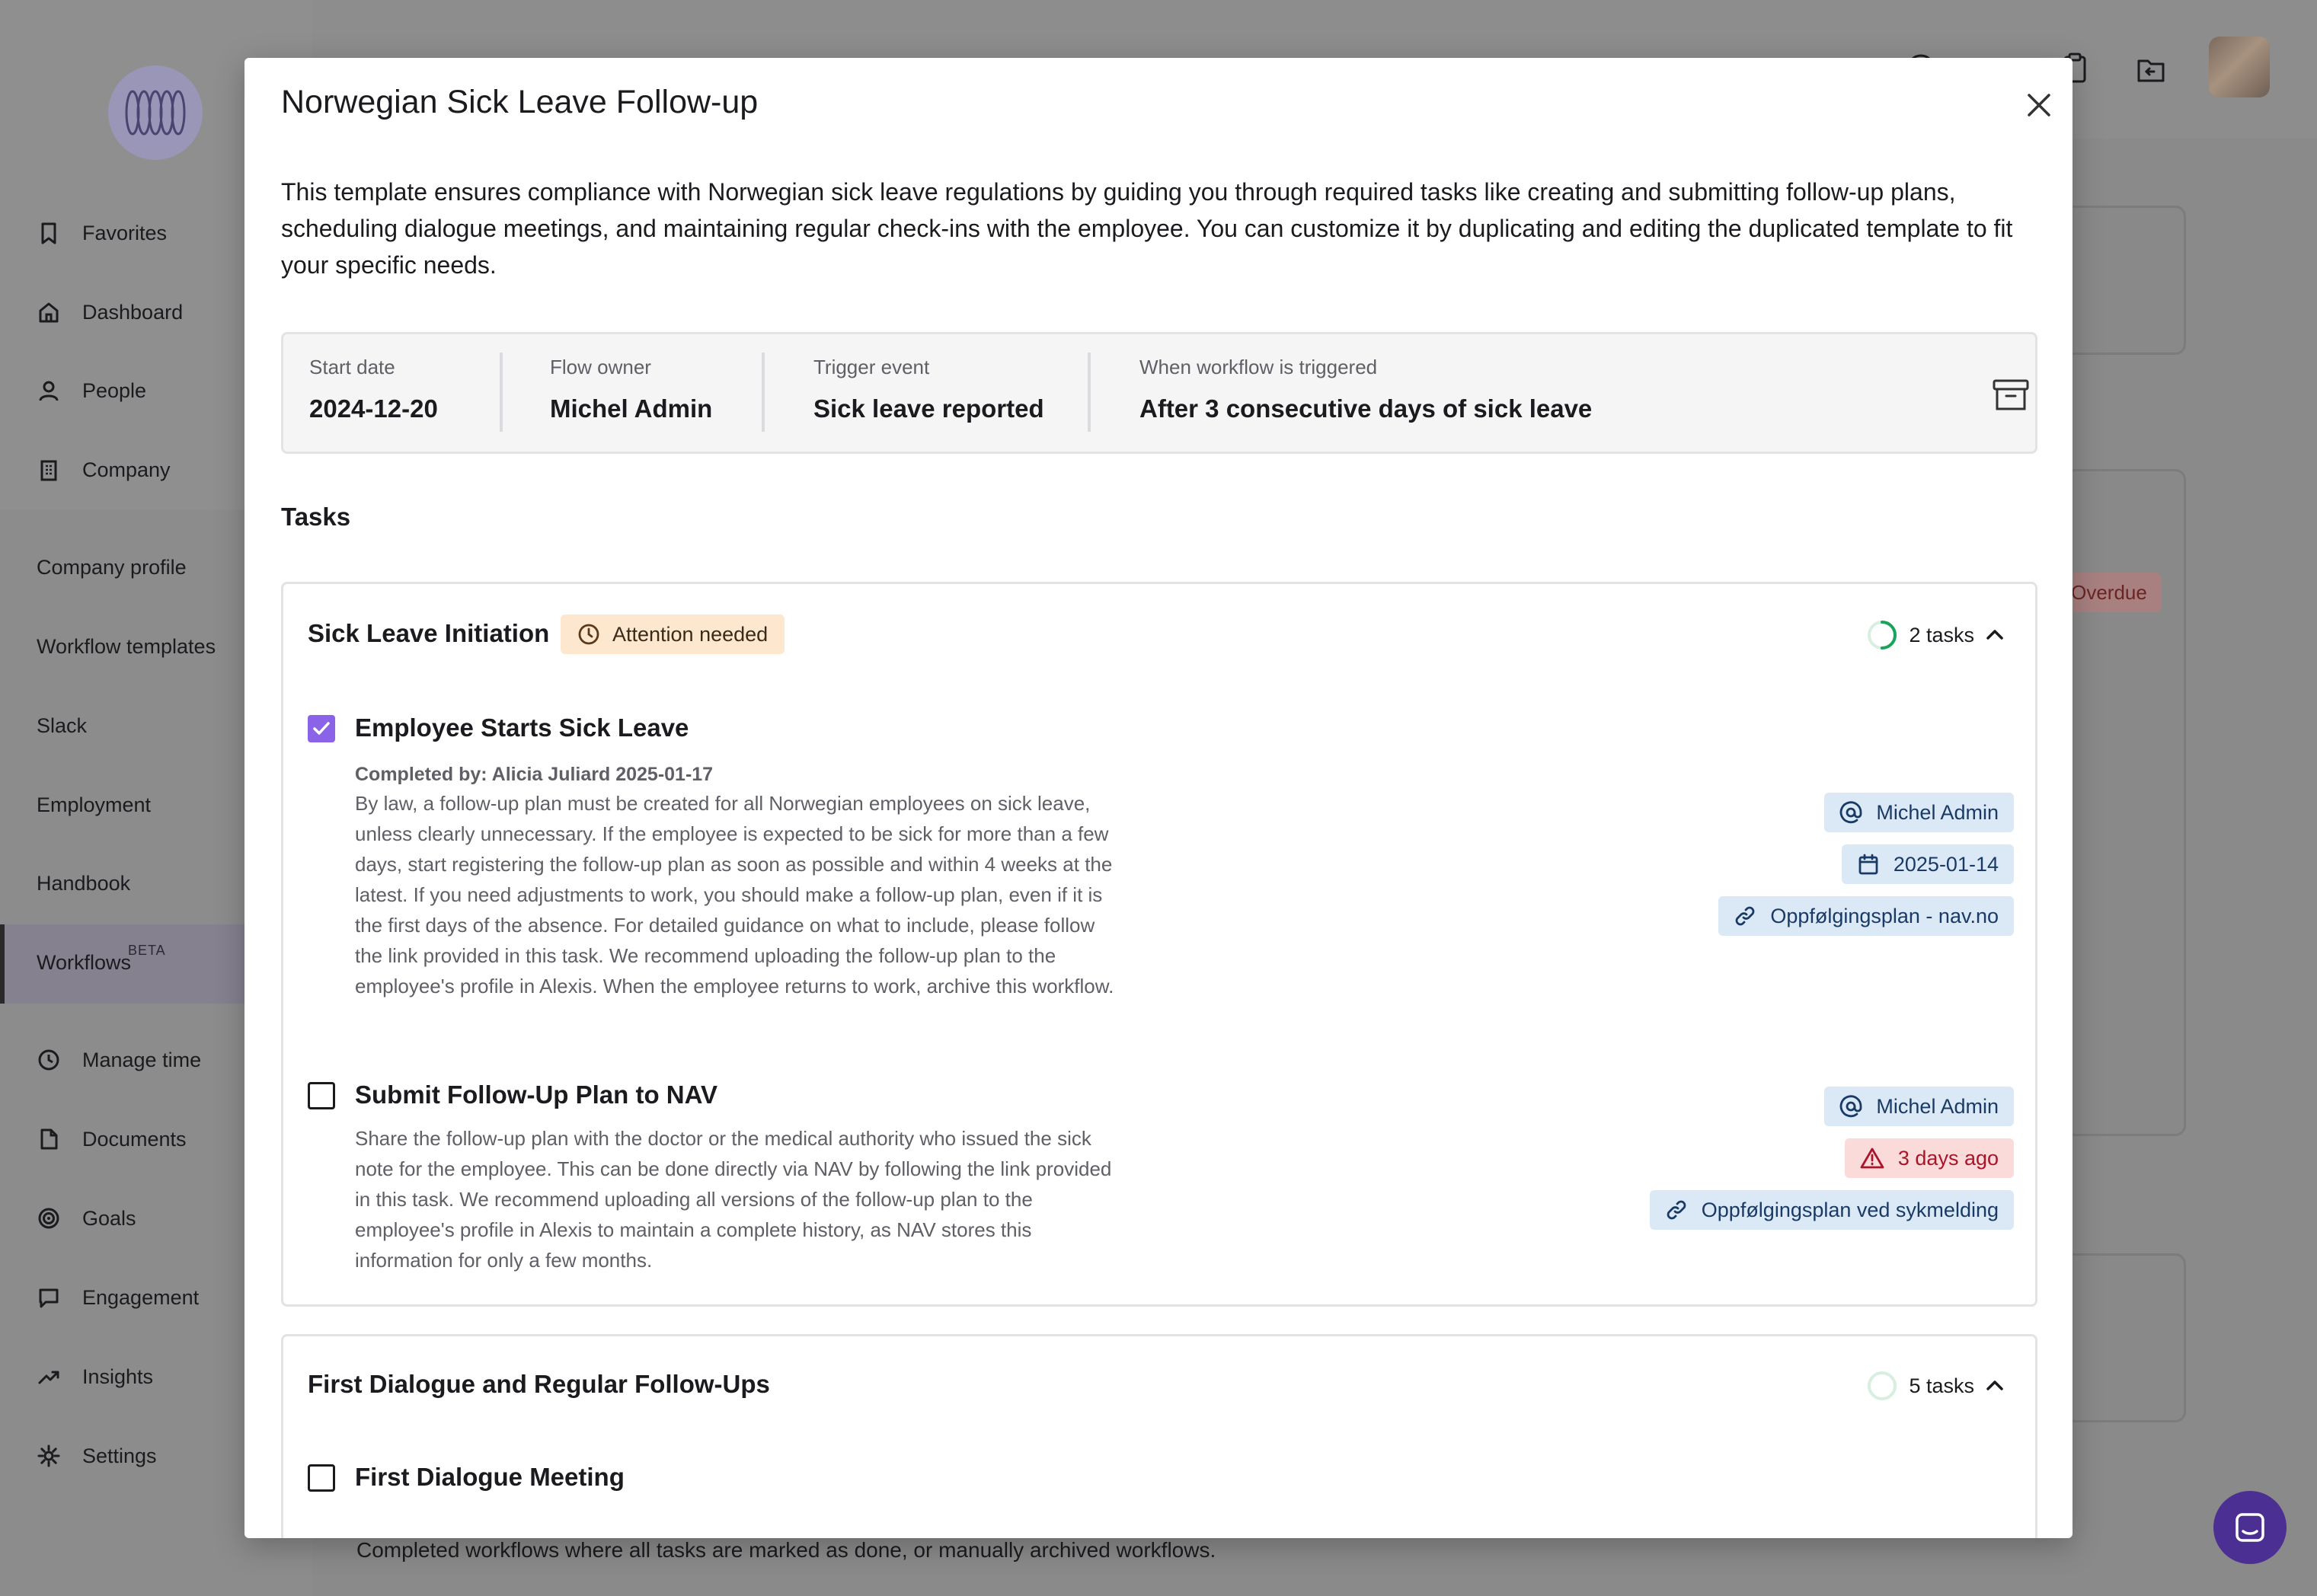  I want to click on flow-owner-value: Michel Admin, so click(631, 408).